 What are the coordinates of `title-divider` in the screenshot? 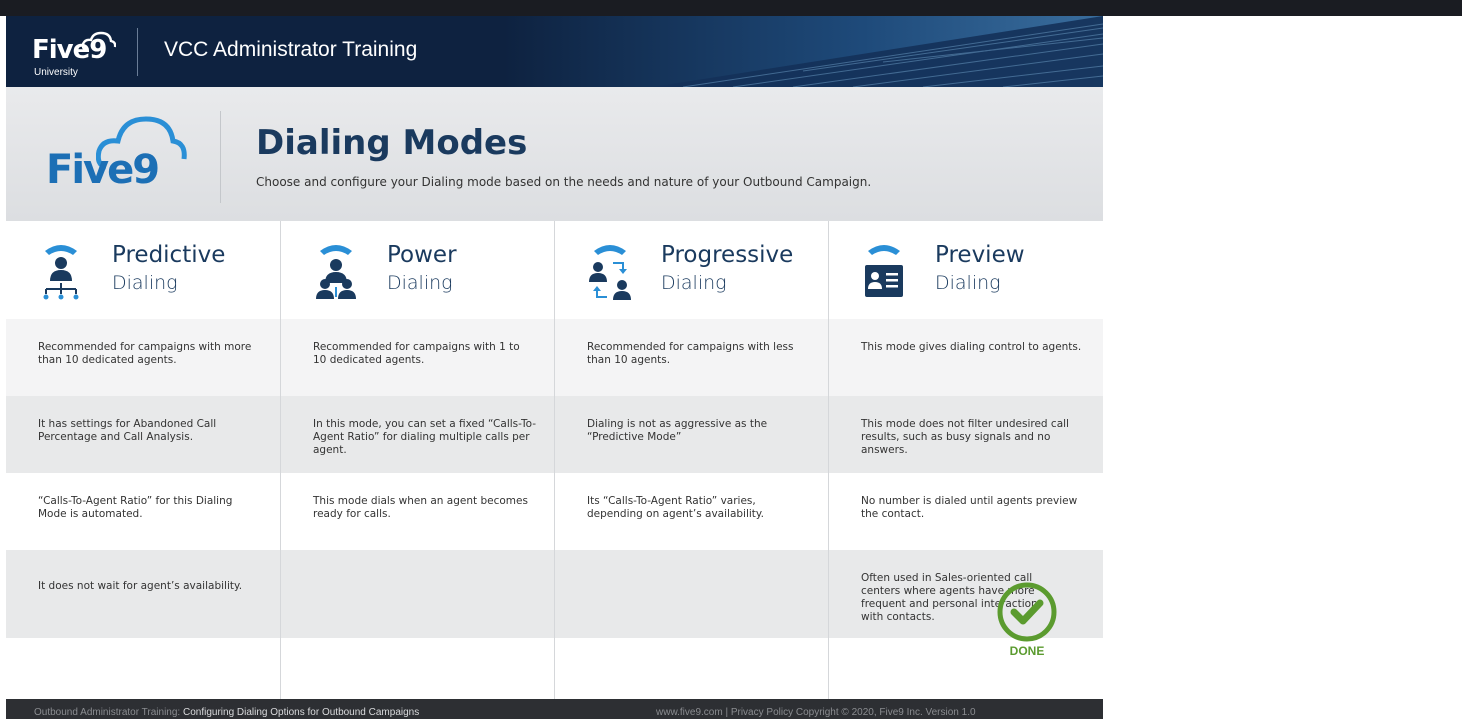 It's located at (220, 157).